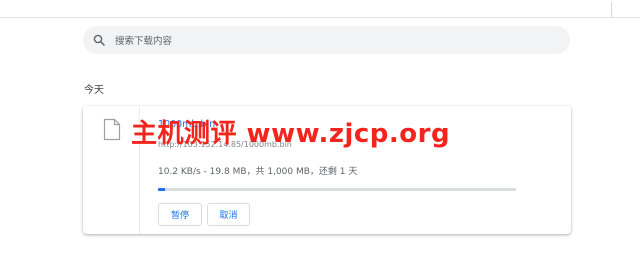 The width and height of the screenshot is (640, 265). I want to click on file-icon, so click(112, 129).